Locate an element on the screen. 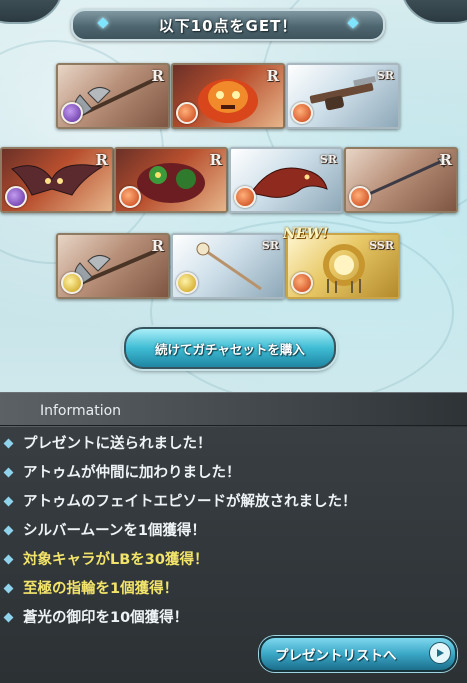 This screenshot has height=683, width=467. item-card-gun: SR is located at coordinates (343, 96).